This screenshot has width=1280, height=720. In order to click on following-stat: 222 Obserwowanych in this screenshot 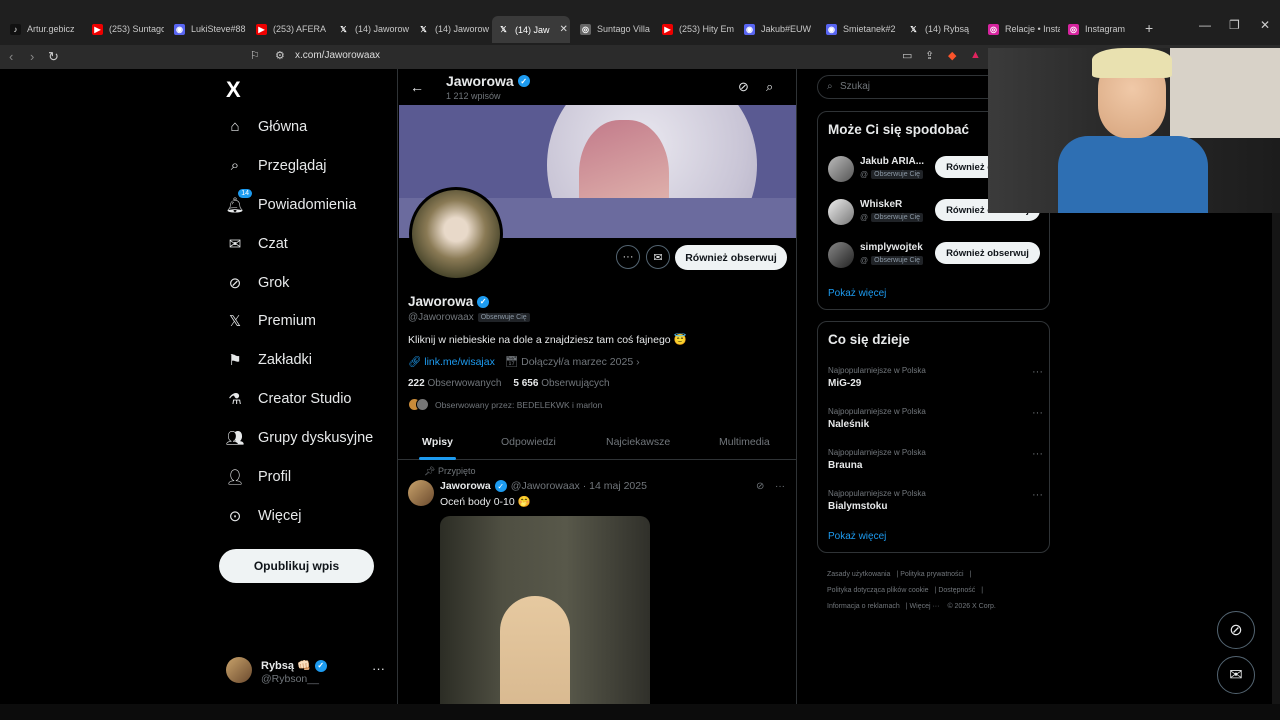, I will do `click(454, 383)`.